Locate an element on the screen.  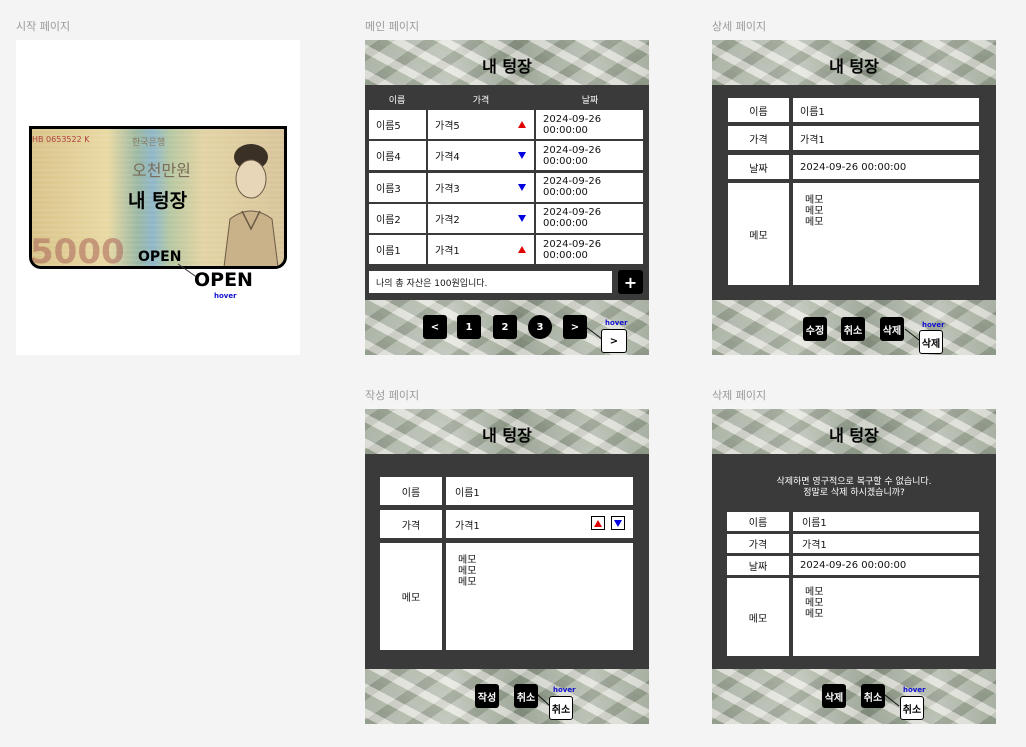
banknote-amount: 오천만원 is located at coordinates (161, 170).